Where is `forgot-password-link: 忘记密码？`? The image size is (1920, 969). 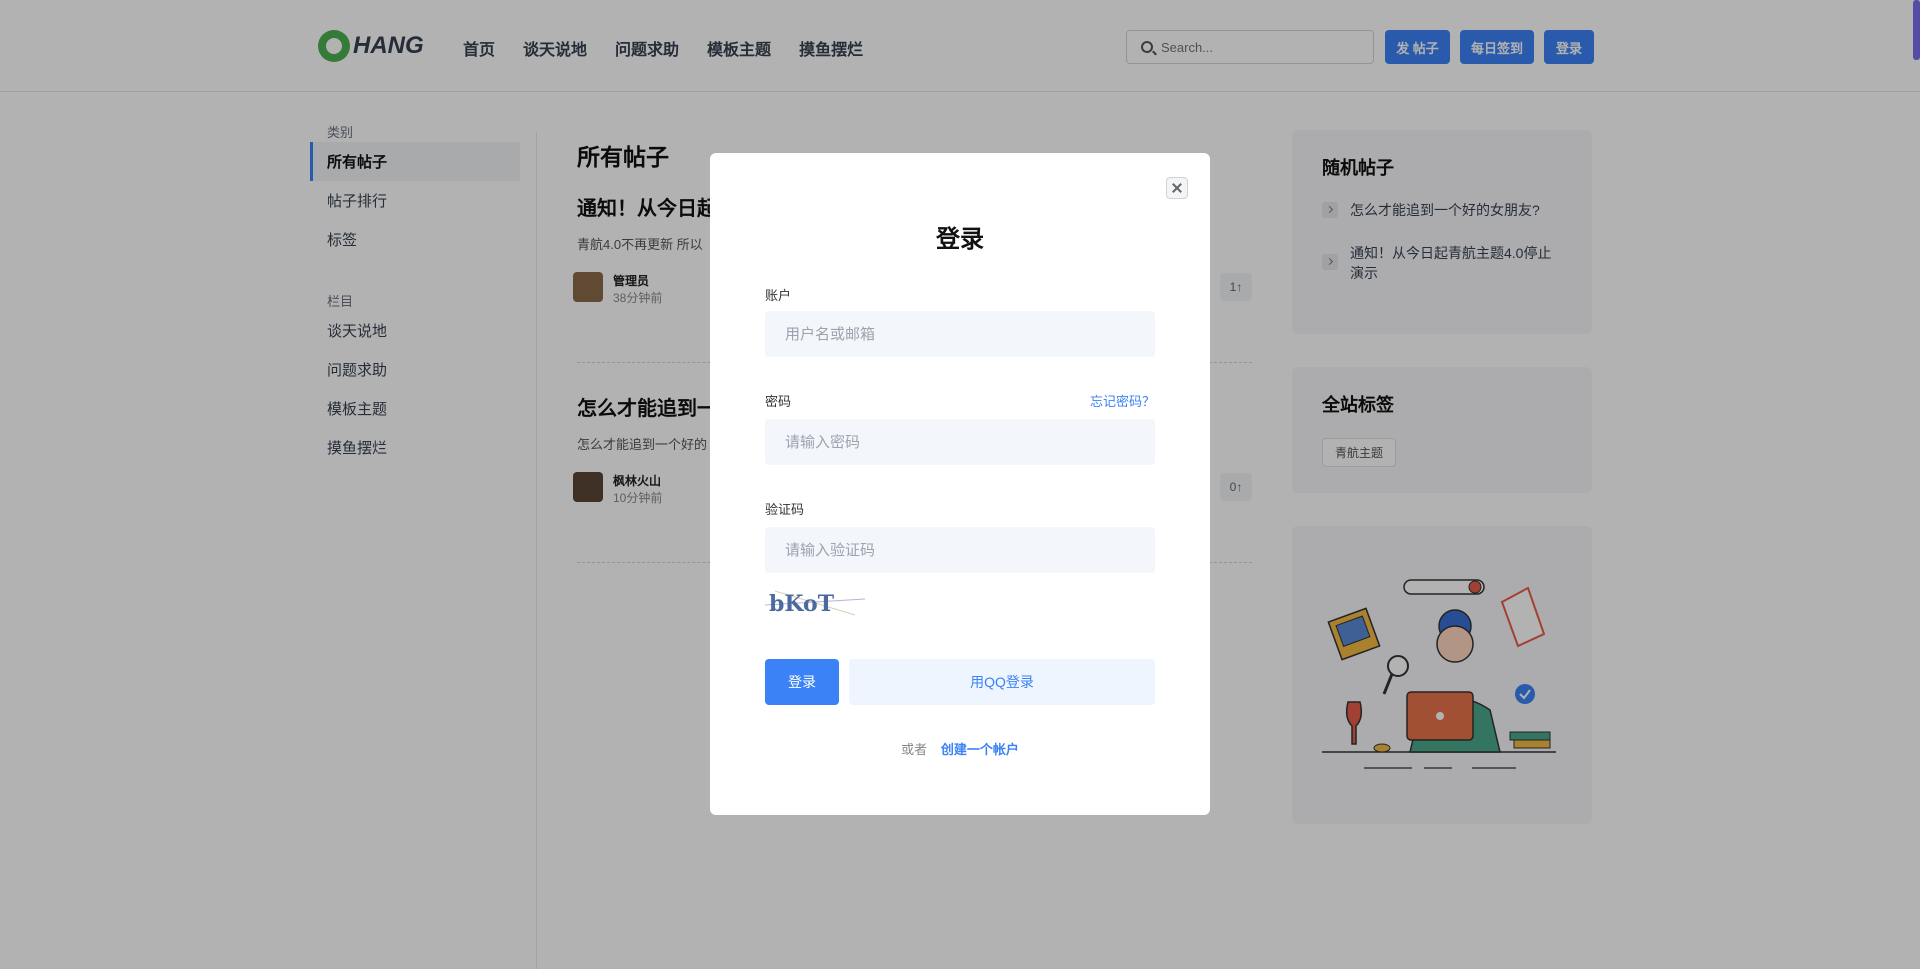 forgot-password-link: 忘记密码？ is located at coordinates (1122, 400).